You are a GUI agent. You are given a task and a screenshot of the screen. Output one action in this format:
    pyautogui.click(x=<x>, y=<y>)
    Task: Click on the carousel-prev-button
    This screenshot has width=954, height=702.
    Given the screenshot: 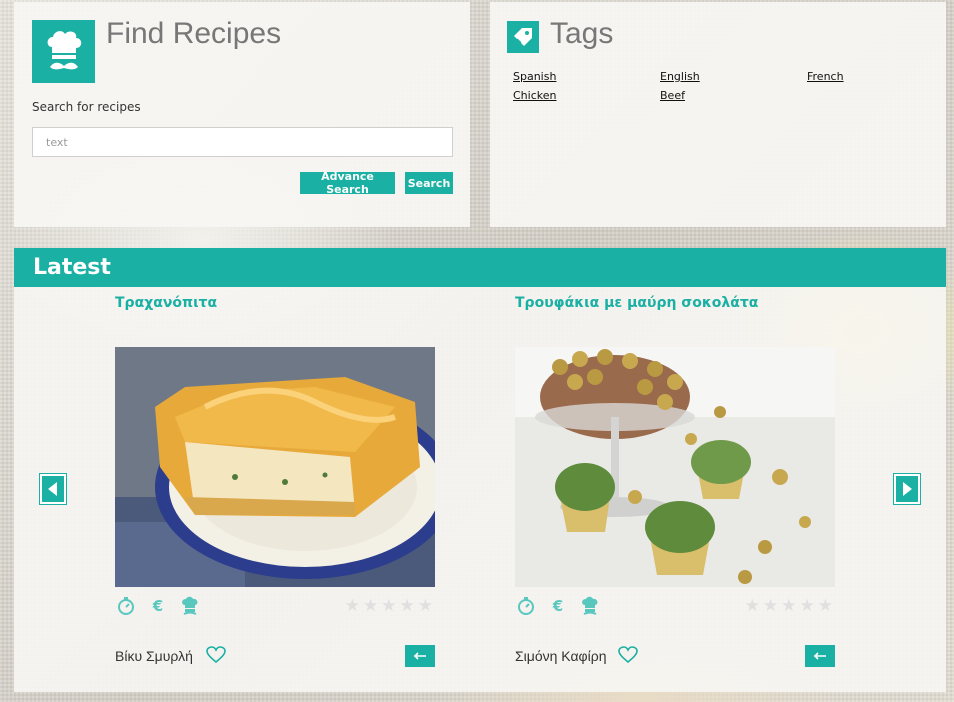 What is the action you would take?
    pyautogui.click(x=53, y=489)
    